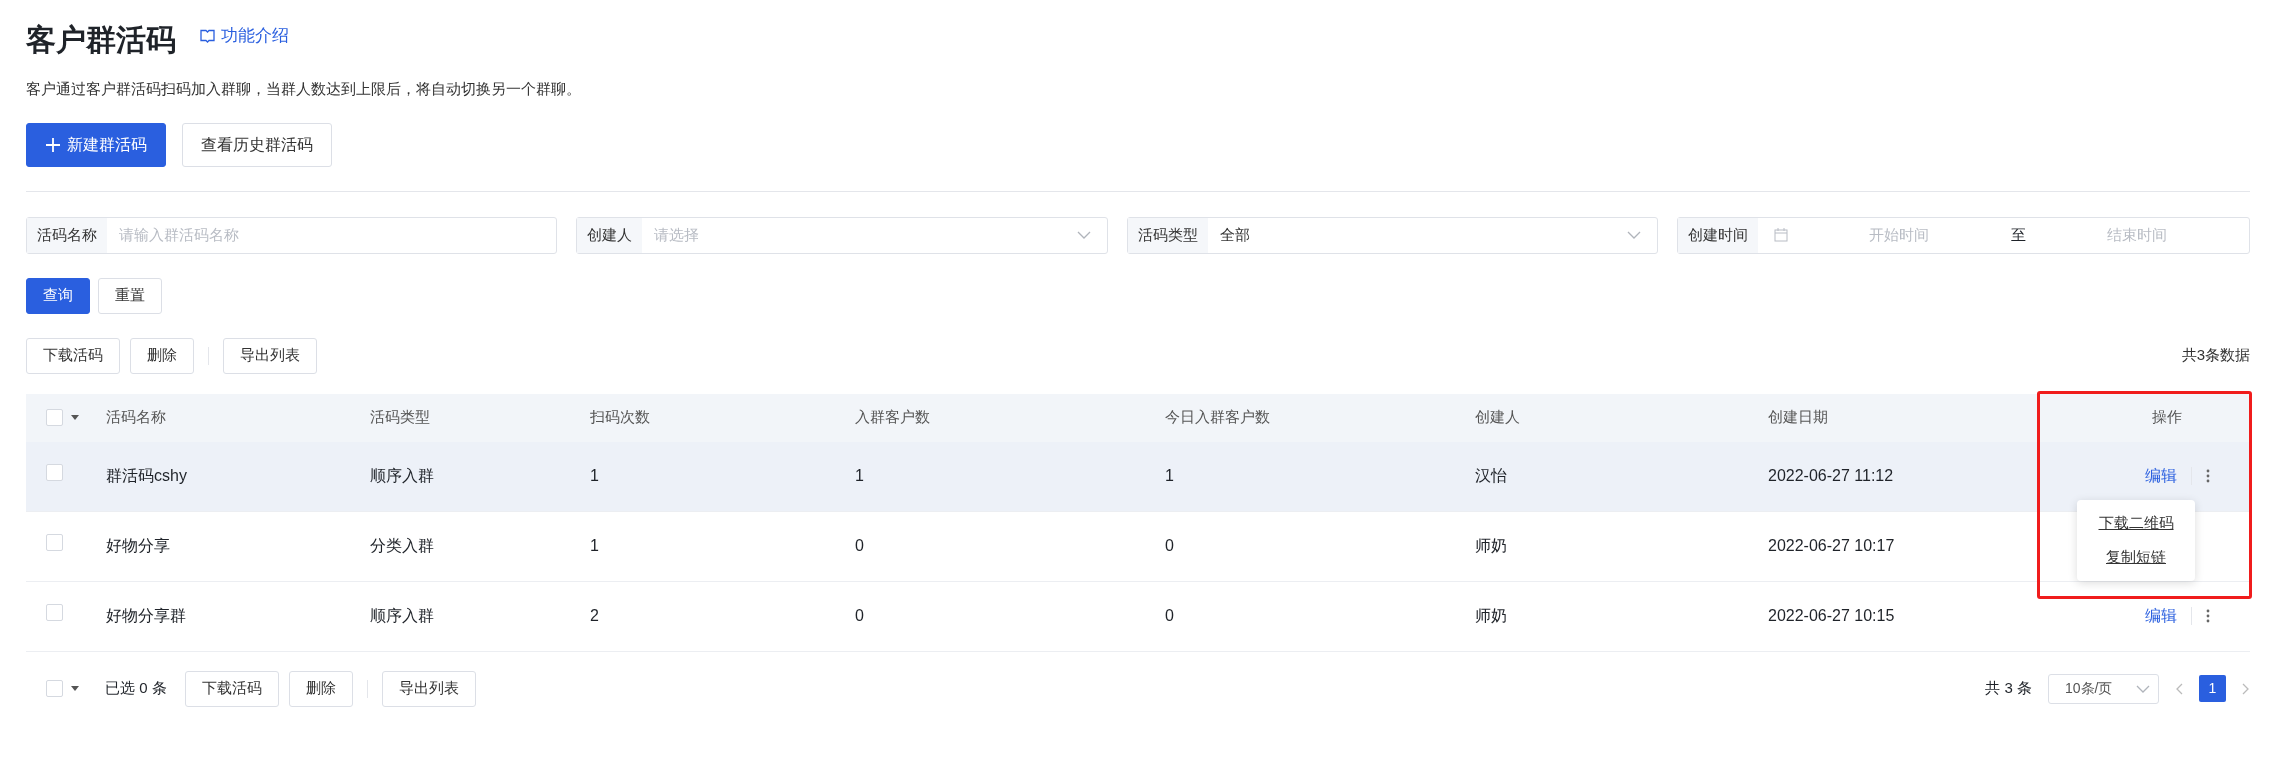  I want to click on filter-label: 活码类型, so click(1167, 235).